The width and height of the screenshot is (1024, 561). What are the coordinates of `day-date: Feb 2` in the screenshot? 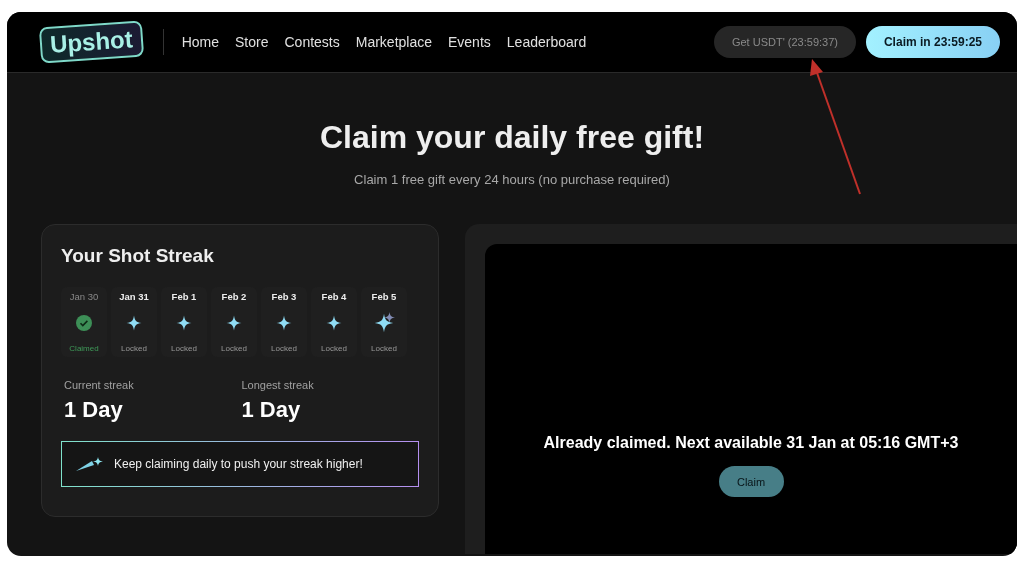 It's located at (234, 296).